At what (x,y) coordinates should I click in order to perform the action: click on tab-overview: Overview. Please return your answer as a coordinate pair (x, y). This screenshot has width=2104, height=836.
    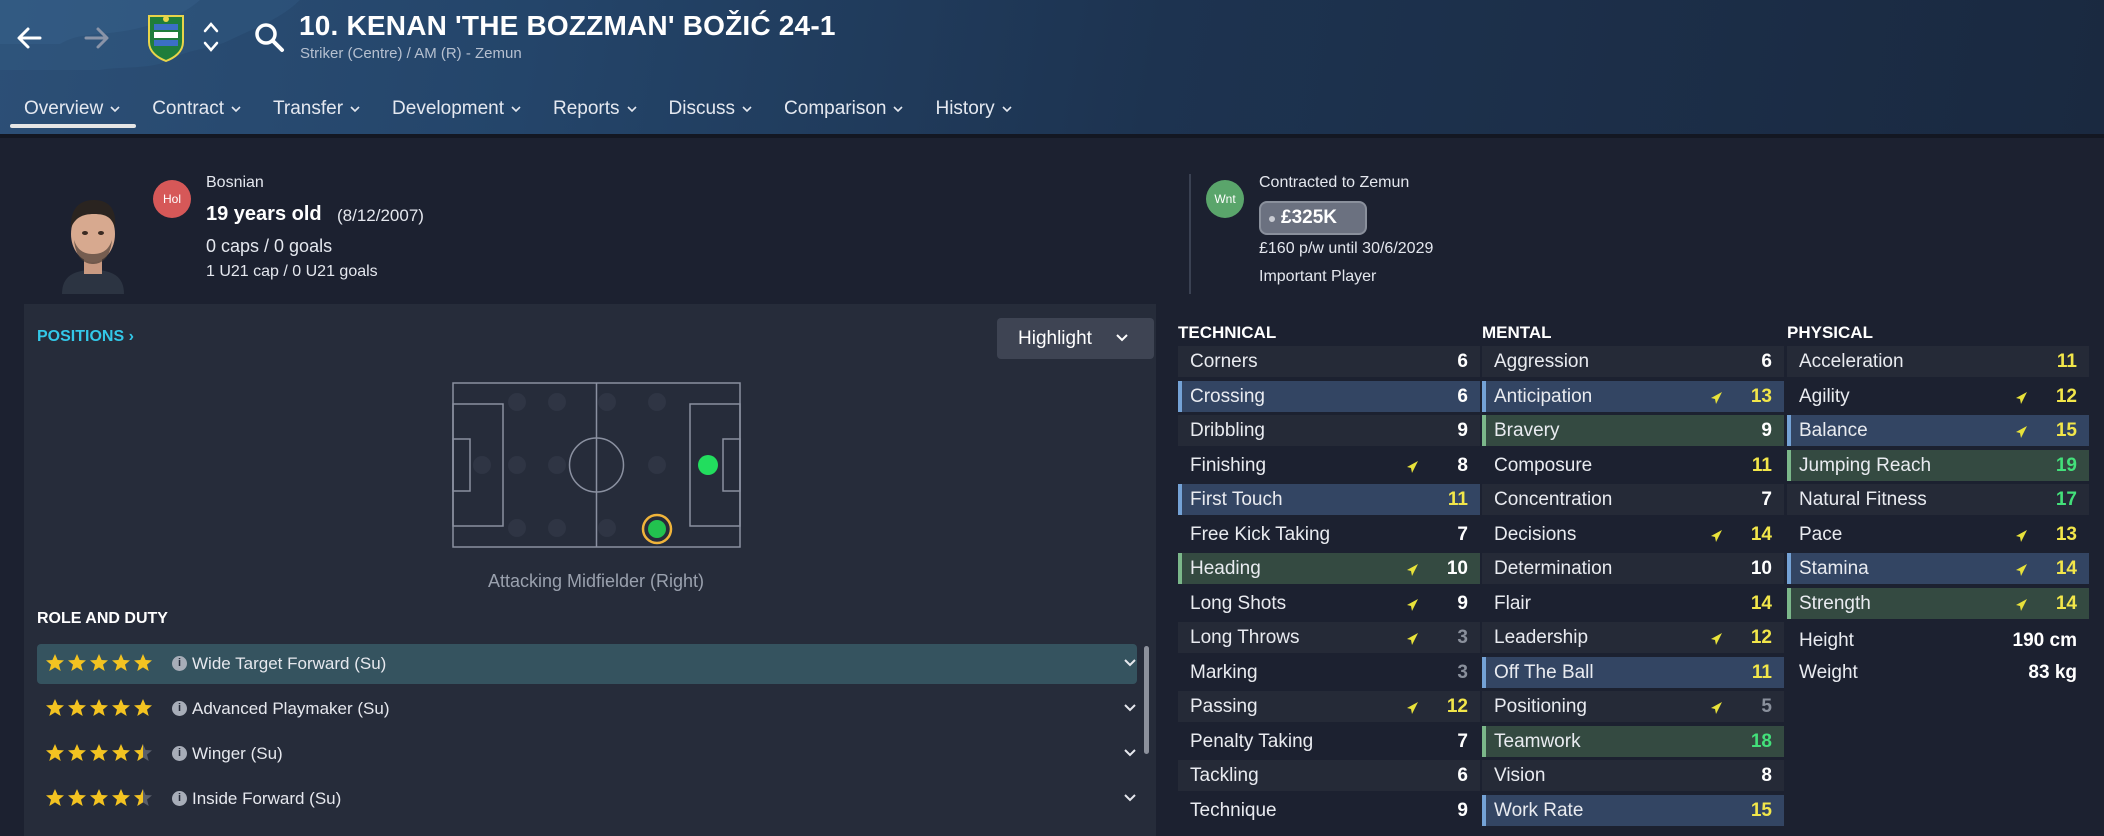
    Looking at the image, I should click on (72, 109).